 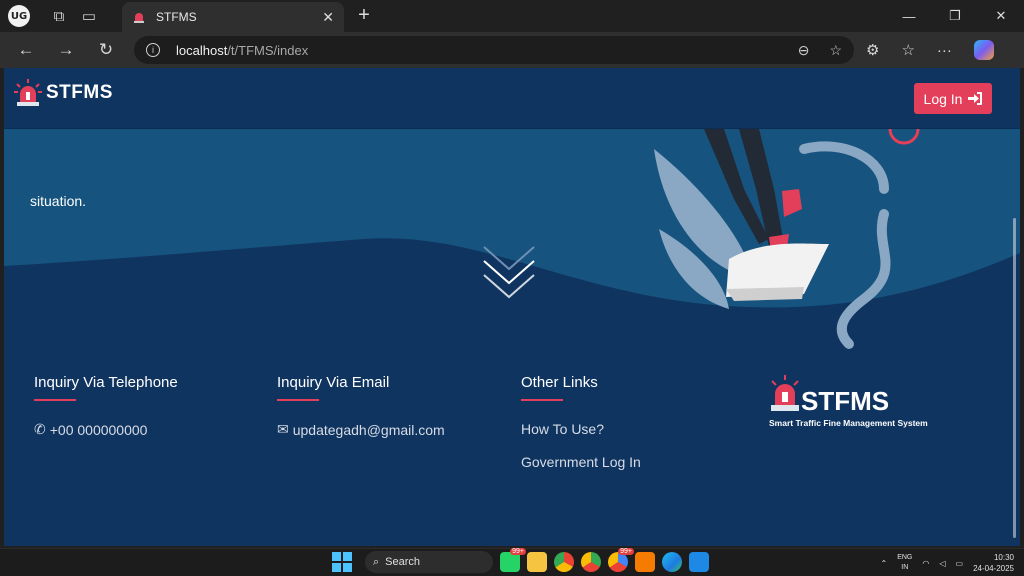 What do you see at coordinates (909, 16) in the screenshot?
I see `minimize-icon: —` at bounding box center [909, 16].